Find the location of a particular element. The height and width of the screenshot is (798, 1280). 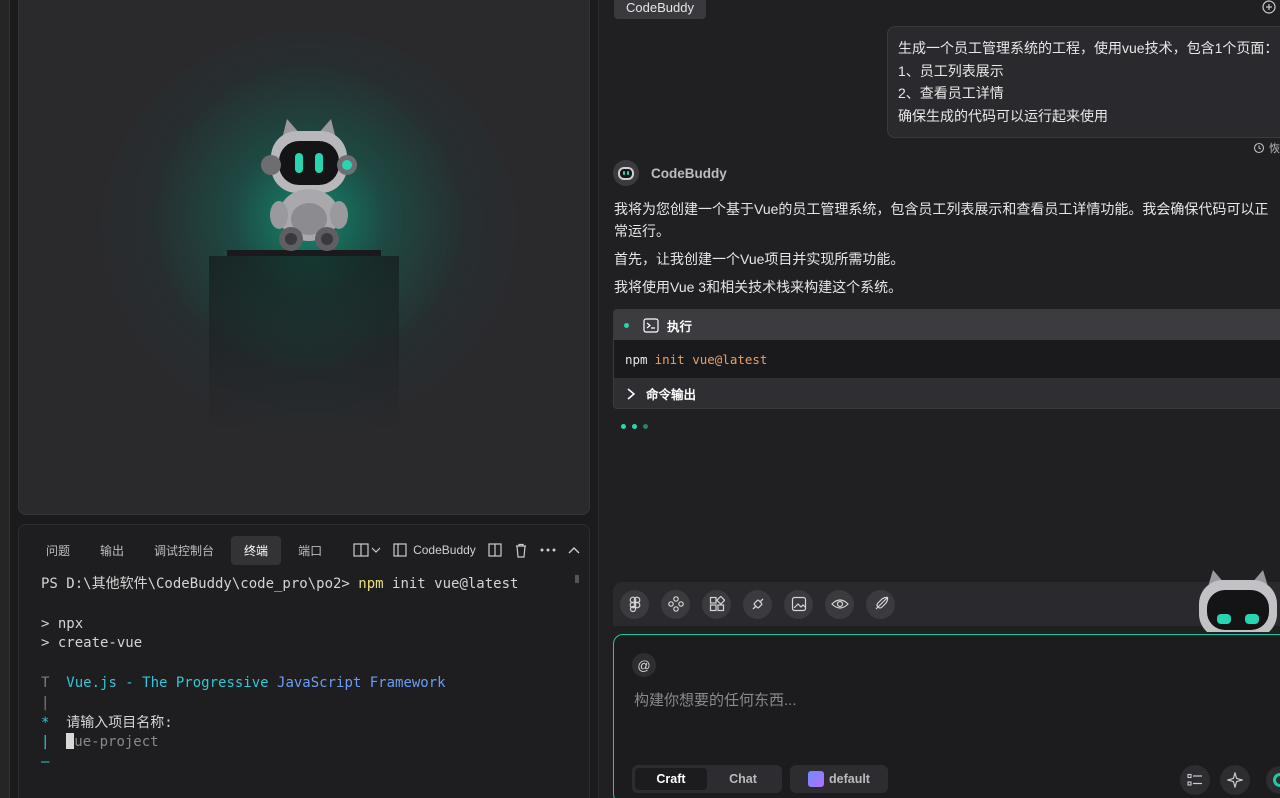

mention-button: @ is located at coordinates (644, 665).